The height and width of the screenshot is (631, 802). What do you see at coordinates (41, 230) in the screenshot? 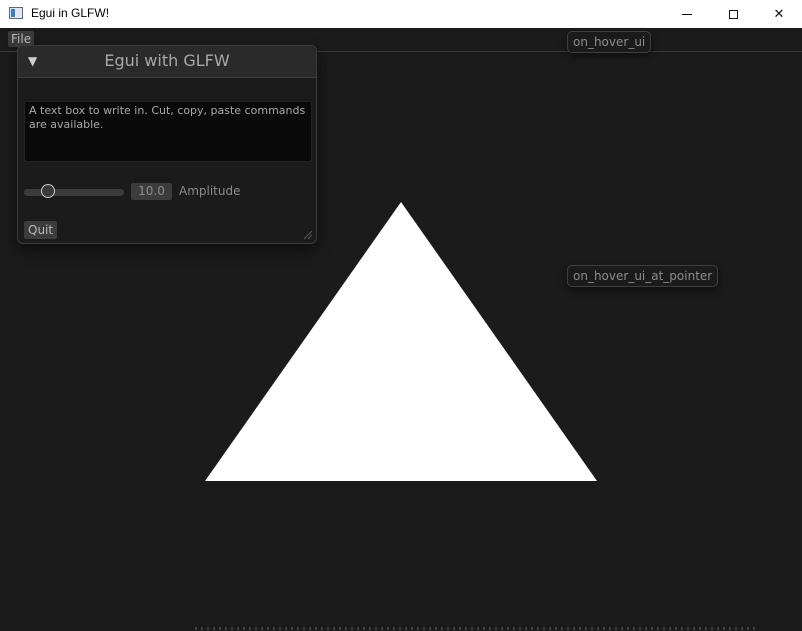
I see `quit-button: Quit` at bounding box center [41, 230].